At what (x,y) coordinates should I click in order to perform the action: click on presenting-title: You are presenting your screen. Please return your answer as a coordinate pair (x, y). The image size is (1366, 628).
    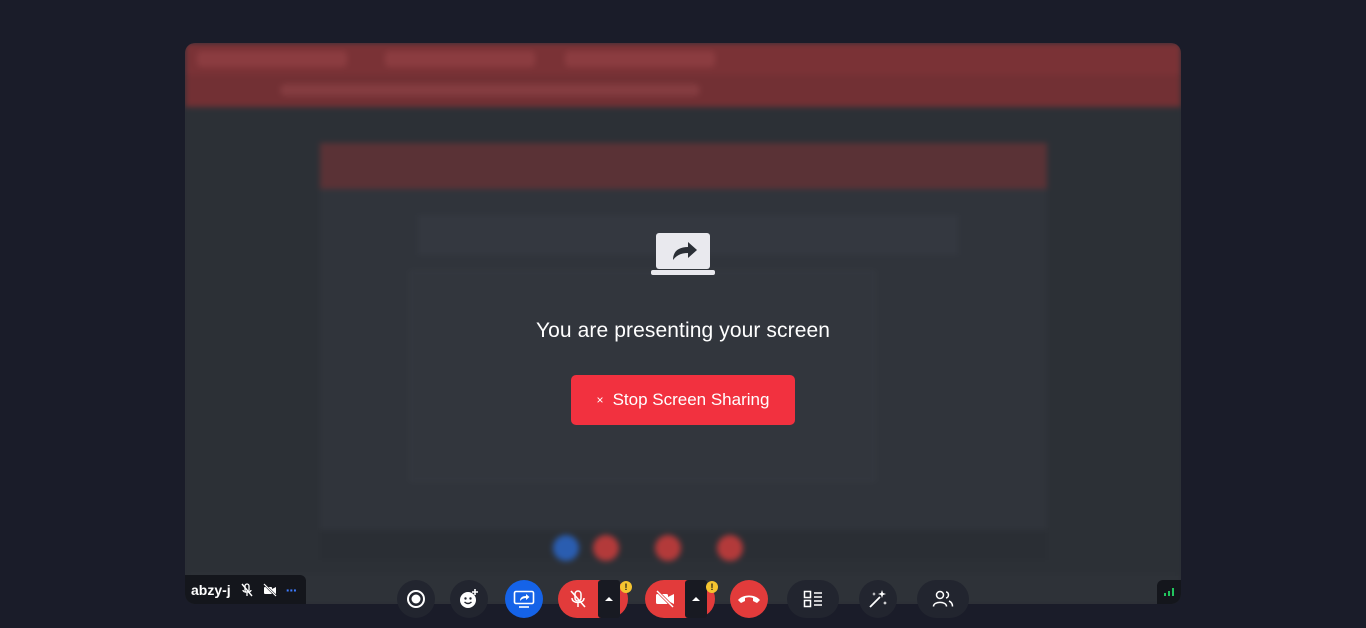
    Looking at the image, I should click on (683, 330).